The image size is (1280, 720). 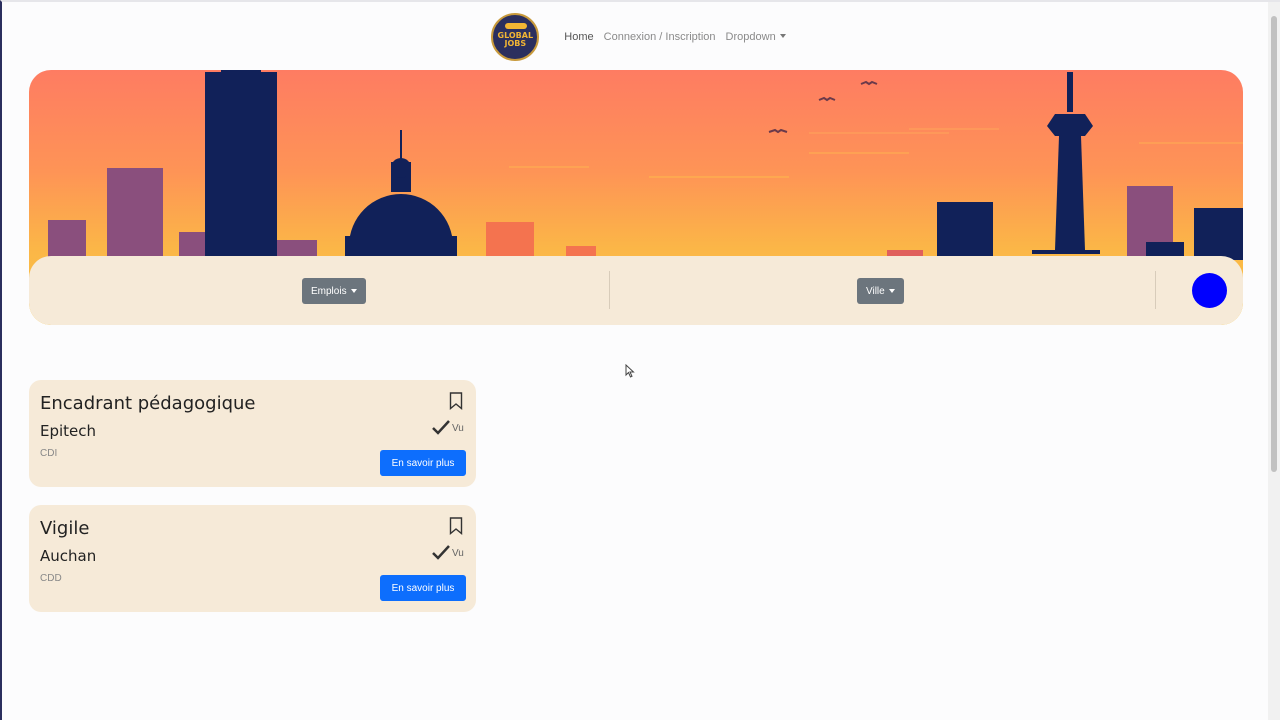 I want to click on city-dropdown-label: Ville, so click(x=875, y=291).